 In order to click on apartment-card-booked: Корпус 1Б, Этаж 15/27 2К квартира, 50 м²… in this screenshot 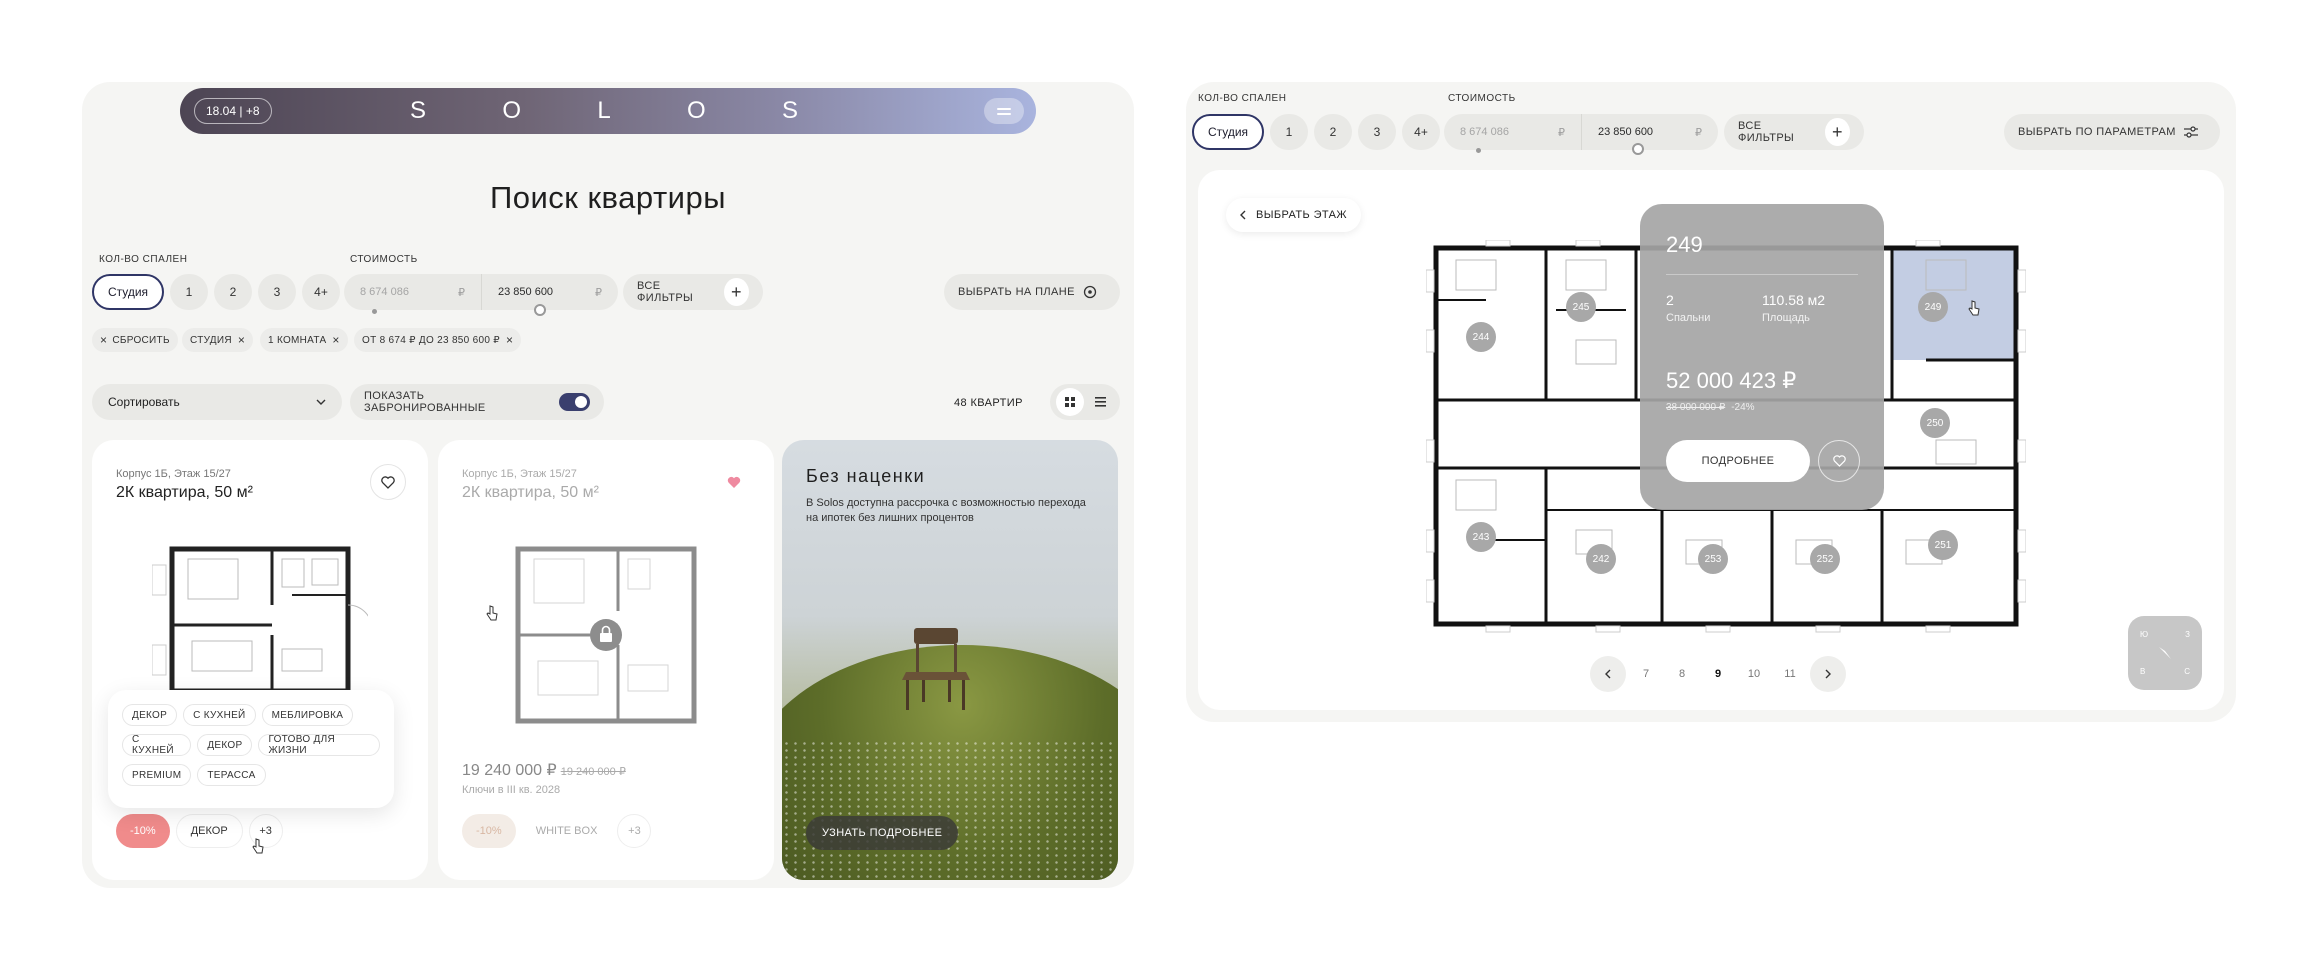, I will do `click(606, 660)`.